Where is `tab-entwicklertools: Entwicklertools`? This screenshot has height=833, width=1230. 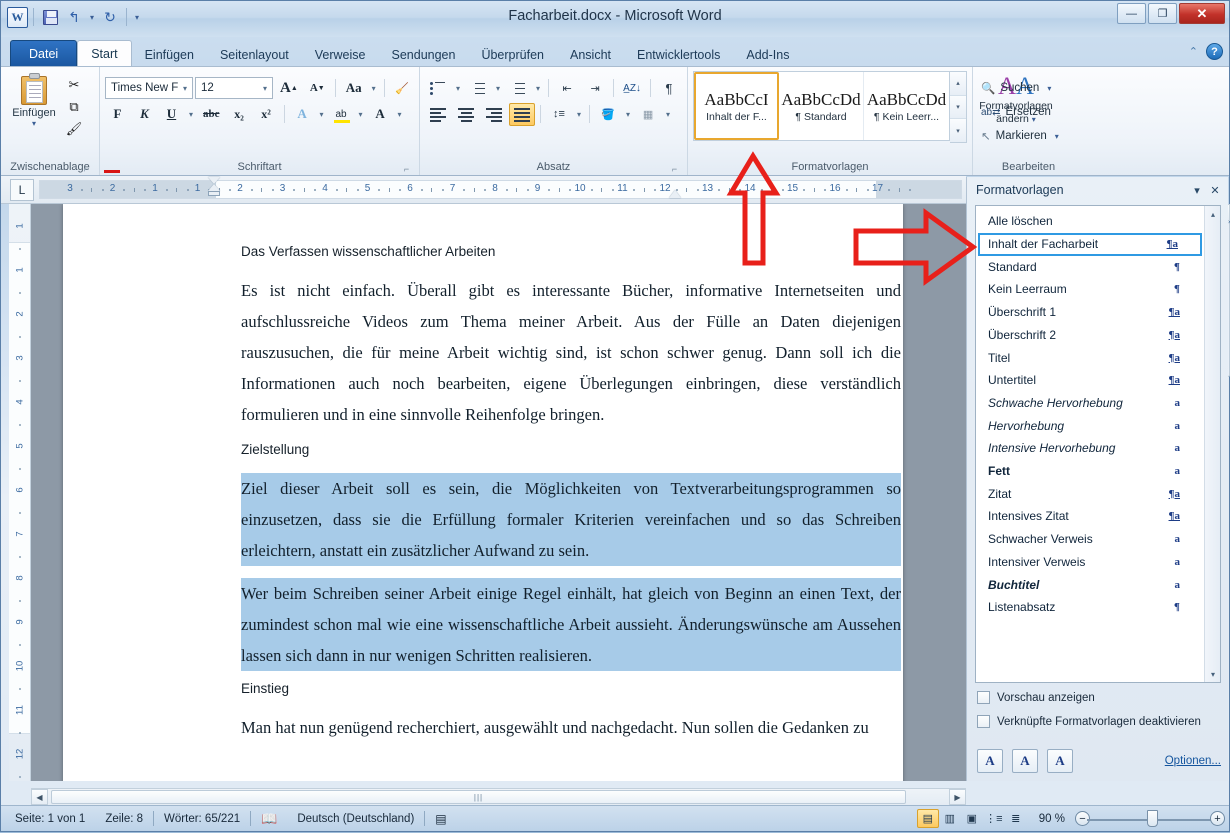
tab-entwicklertools: Entwicklertools is located at coordinates (678, 54).